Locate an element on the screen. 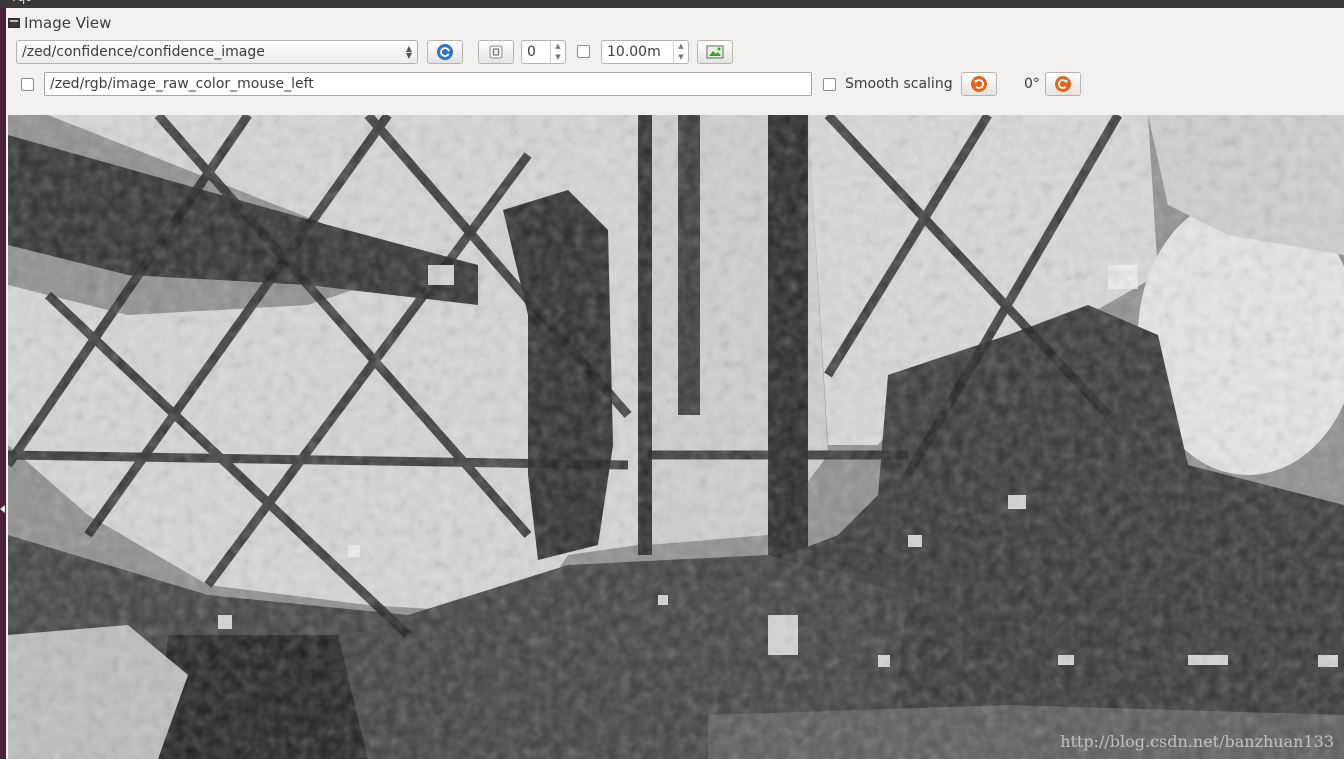 This screenshot has height=759, width=1344. mouse-topic-input: /zed/rgb/image_raw_color_mouse_left is located at coordinates (428, 84).